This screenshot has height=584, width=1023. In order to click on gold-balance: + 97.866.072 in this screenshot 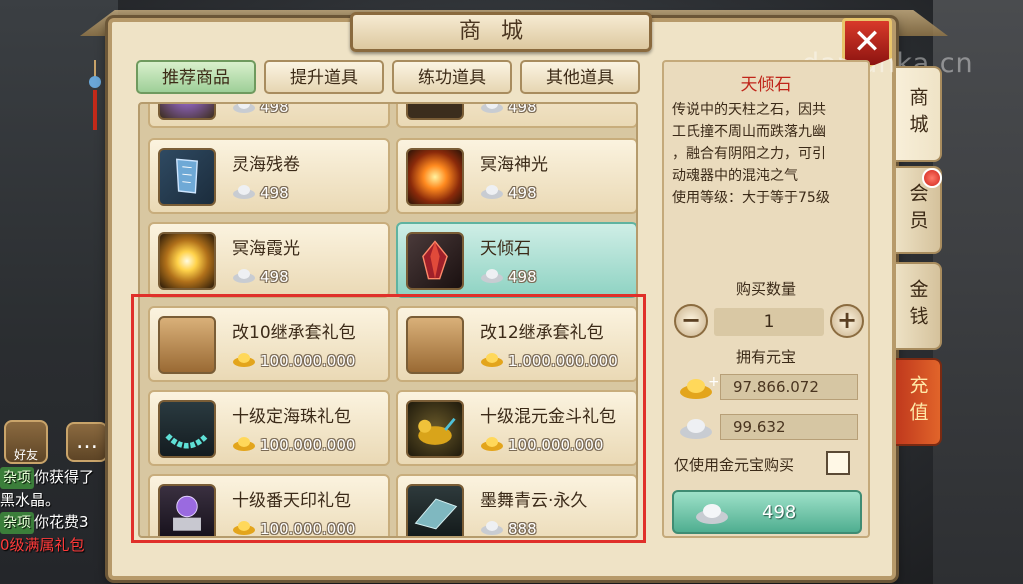, I will do `click(768, 386)`.